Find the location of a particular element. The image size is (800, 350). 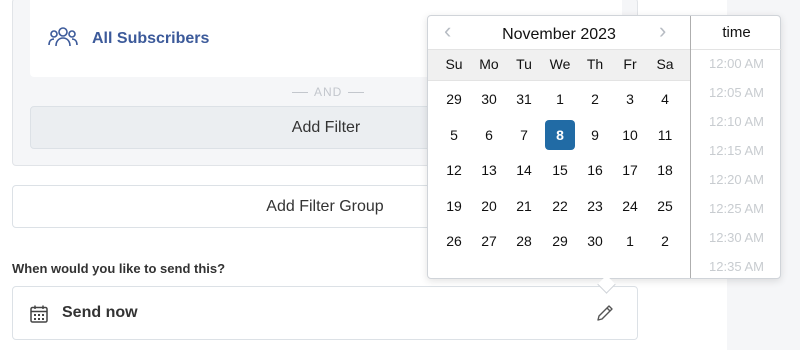

month-label: November 2023 is located at coordinates (559, 34).